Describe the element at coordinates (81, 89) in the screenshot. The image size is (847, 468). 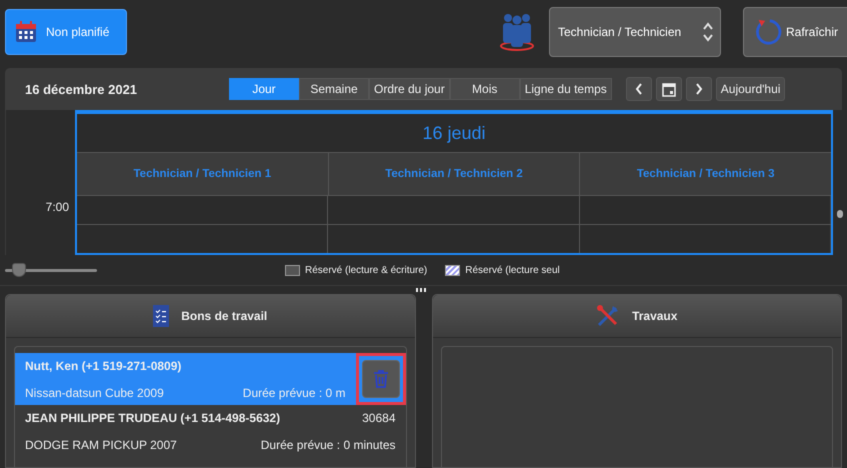
I see `current-date: 16 décembre 2021` at that location.